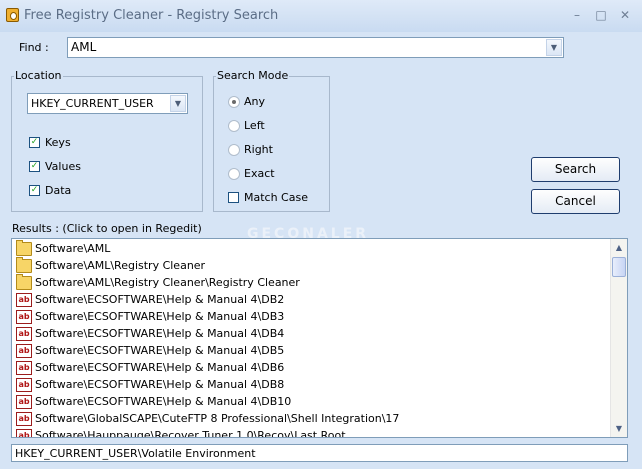 This screenshot has height=469, width=642. What do you see at coordinates (163, 401) in the screenshot?
I see `list-item-label: Software\ECSOFTWARE\Help & Manual 4\DB10` at bounding box center [163, 401].